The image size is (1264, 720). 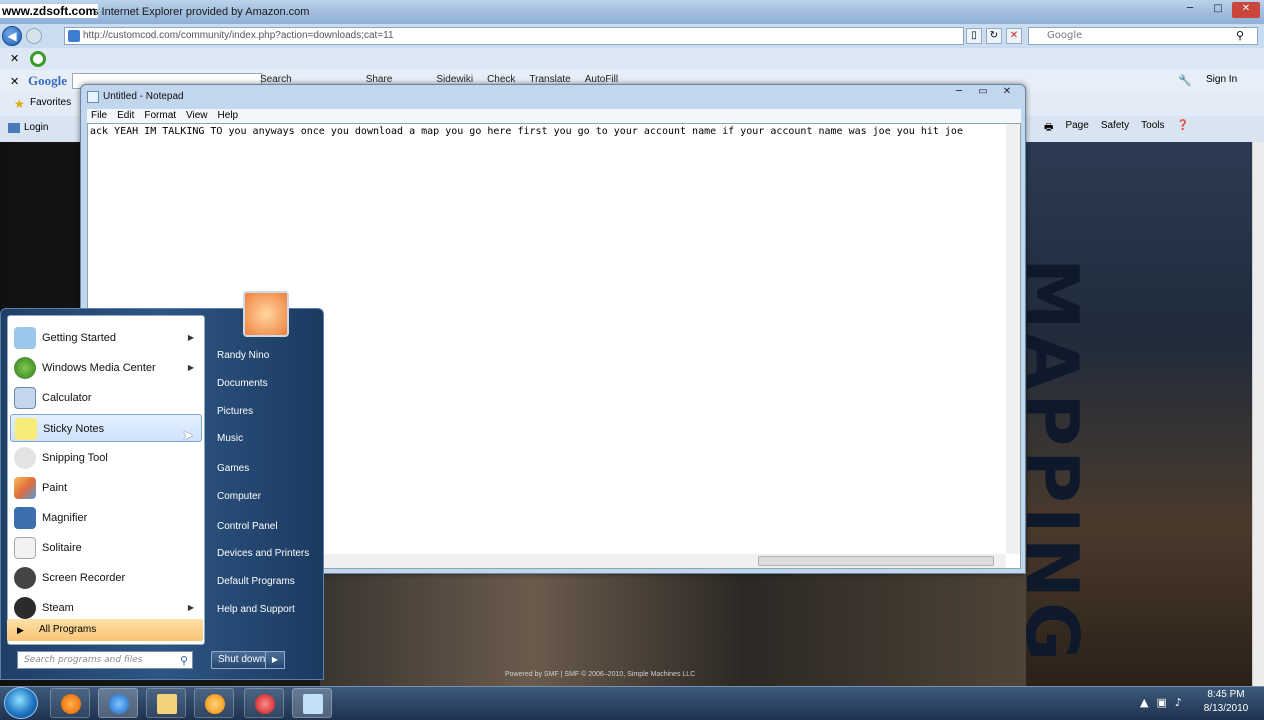 I want to click on menu-format: Format, so click(x=160, y=116).